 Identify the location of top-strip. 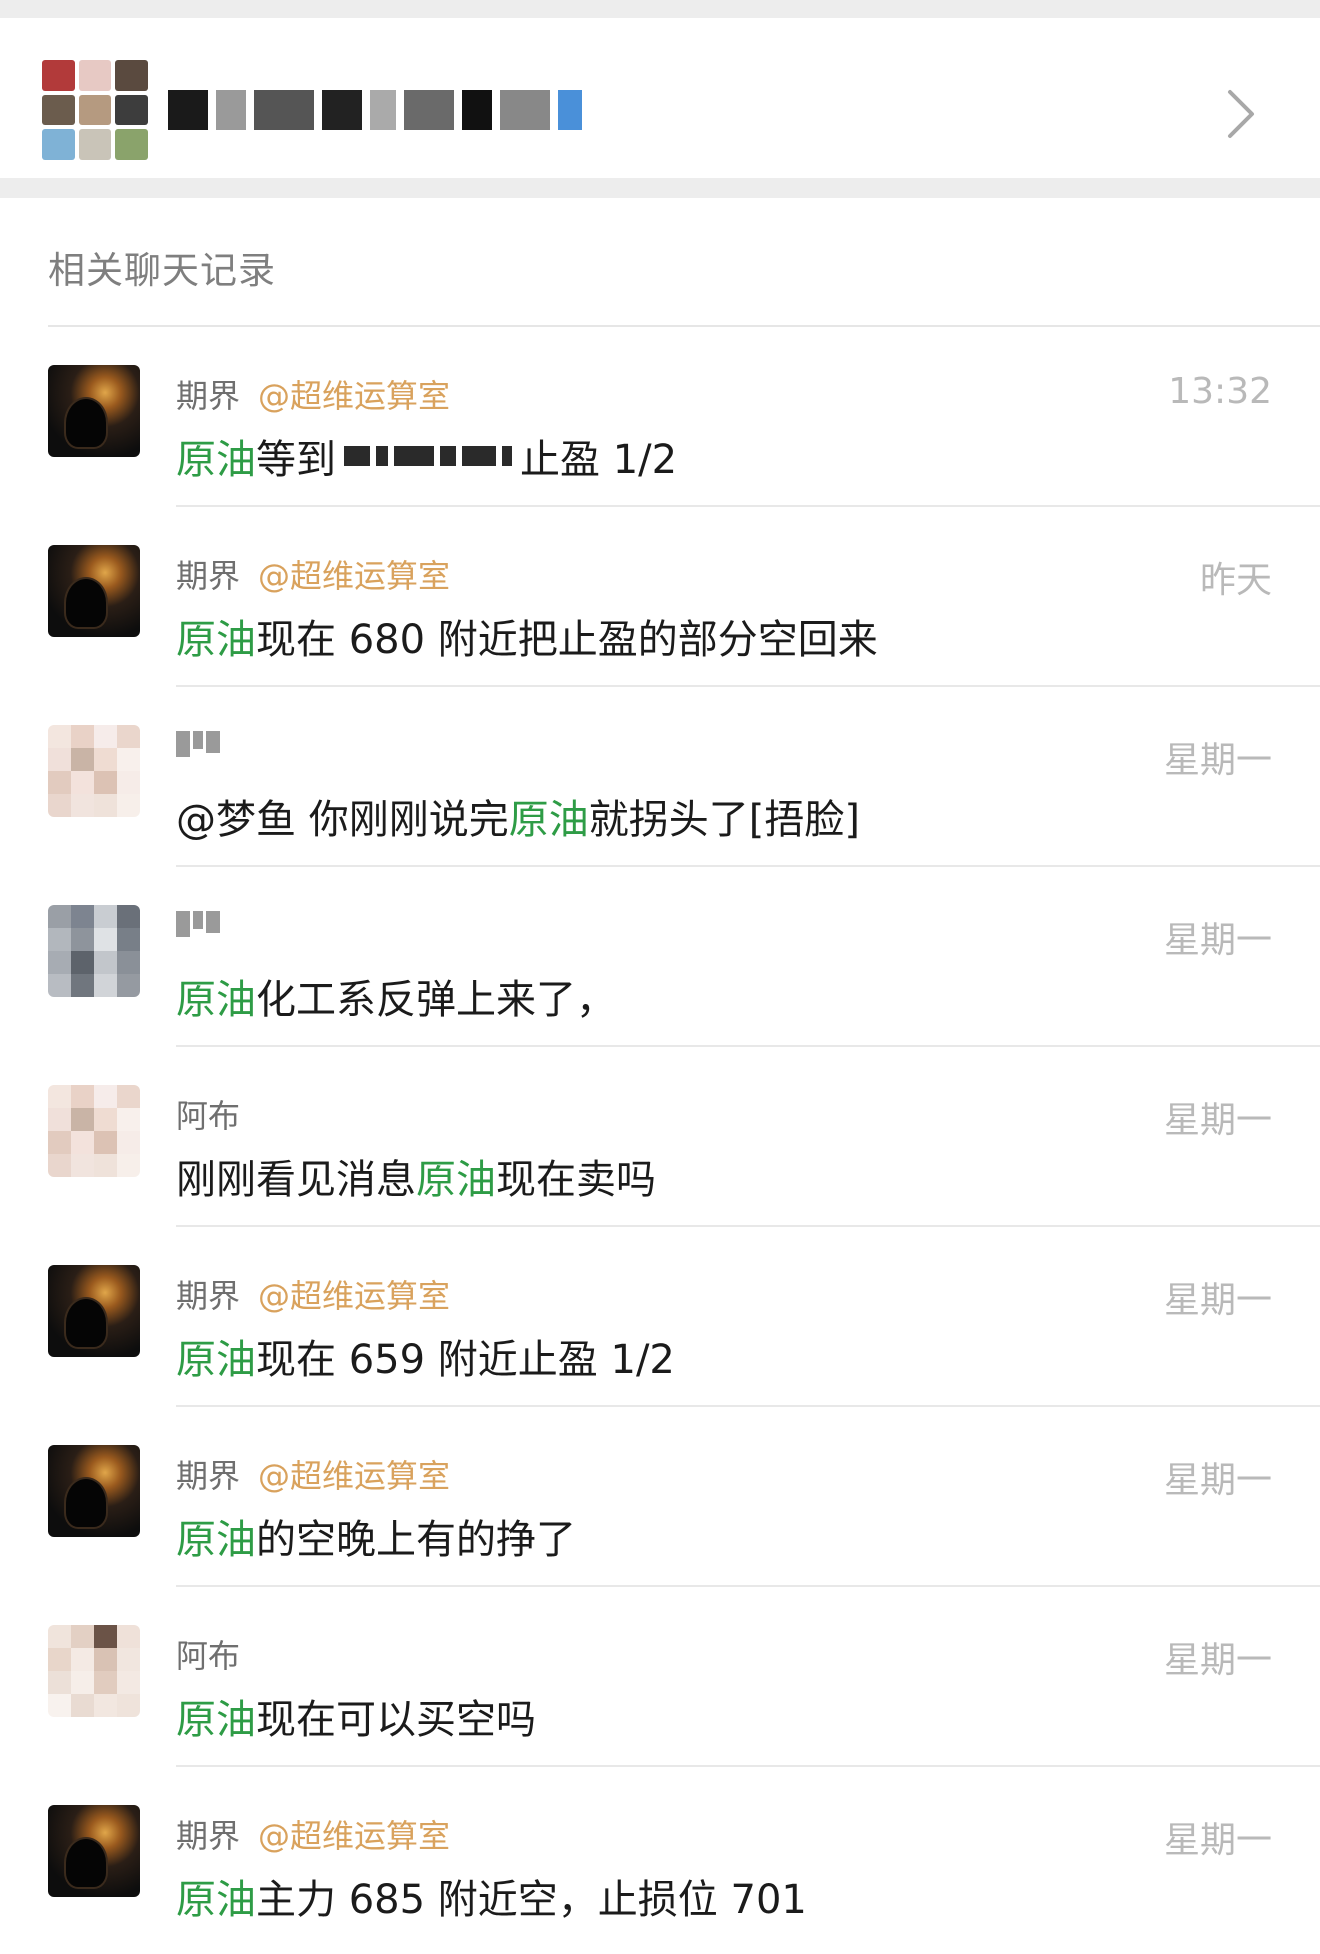
(660, 9).